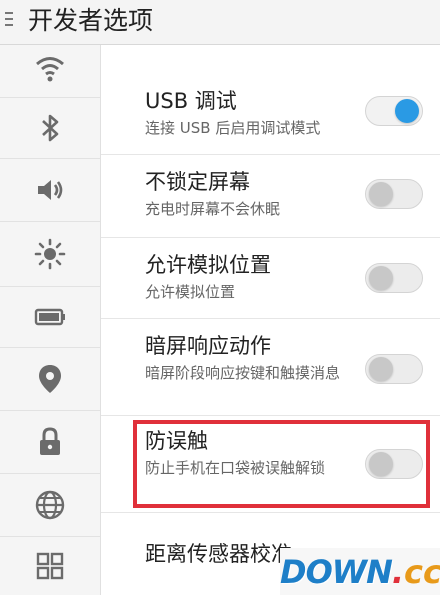 This screenshot has height=595, width=440. I want to click on sidebar-item-display, so click(50, 254).